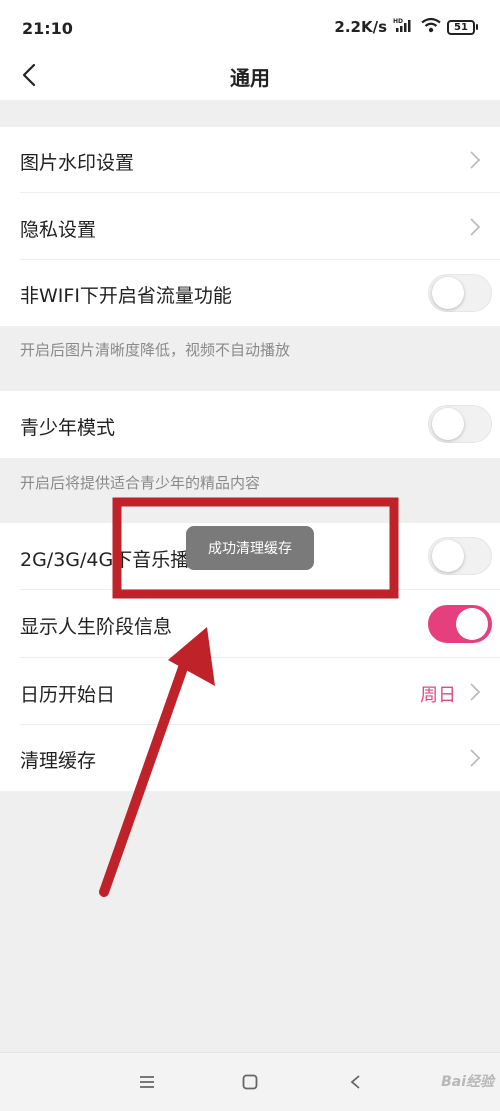  I want to click on settings-row-youth-mode: 青少年模式, so click(250, 424).